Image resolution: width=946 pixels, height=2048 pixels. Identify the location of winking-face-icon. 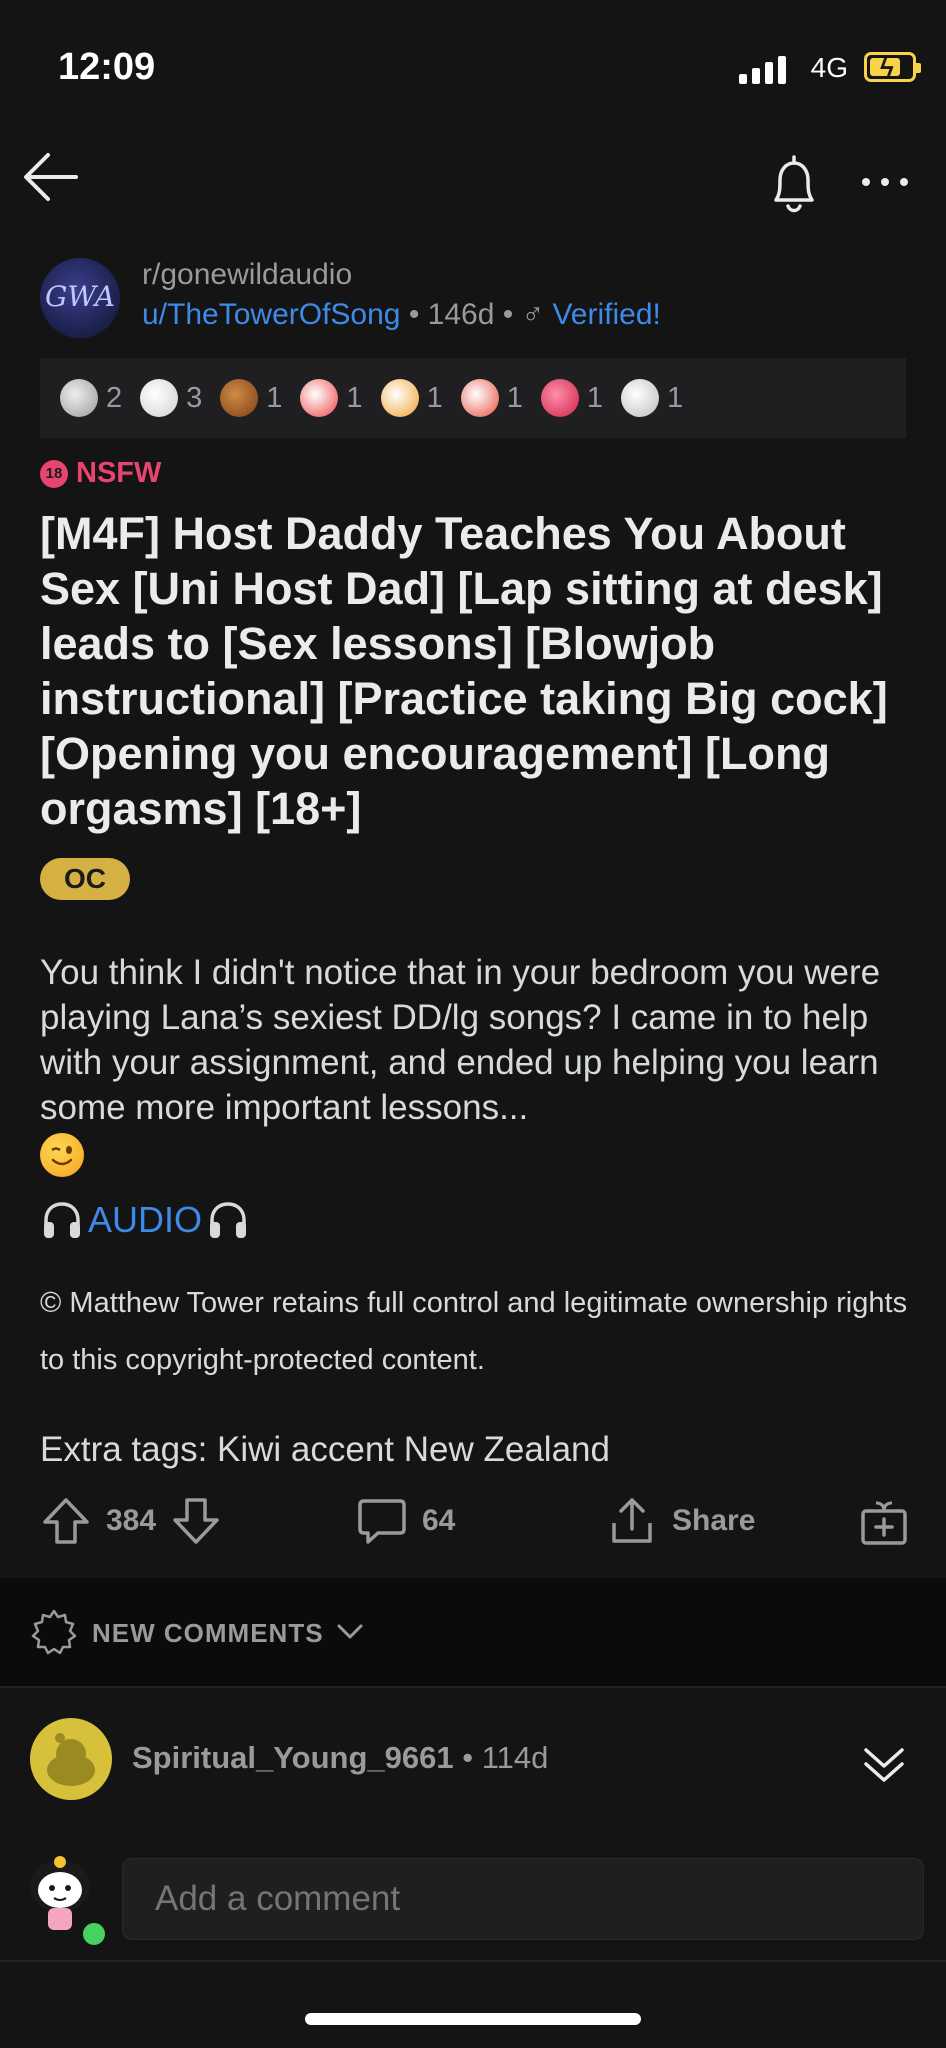
(62, 1154).